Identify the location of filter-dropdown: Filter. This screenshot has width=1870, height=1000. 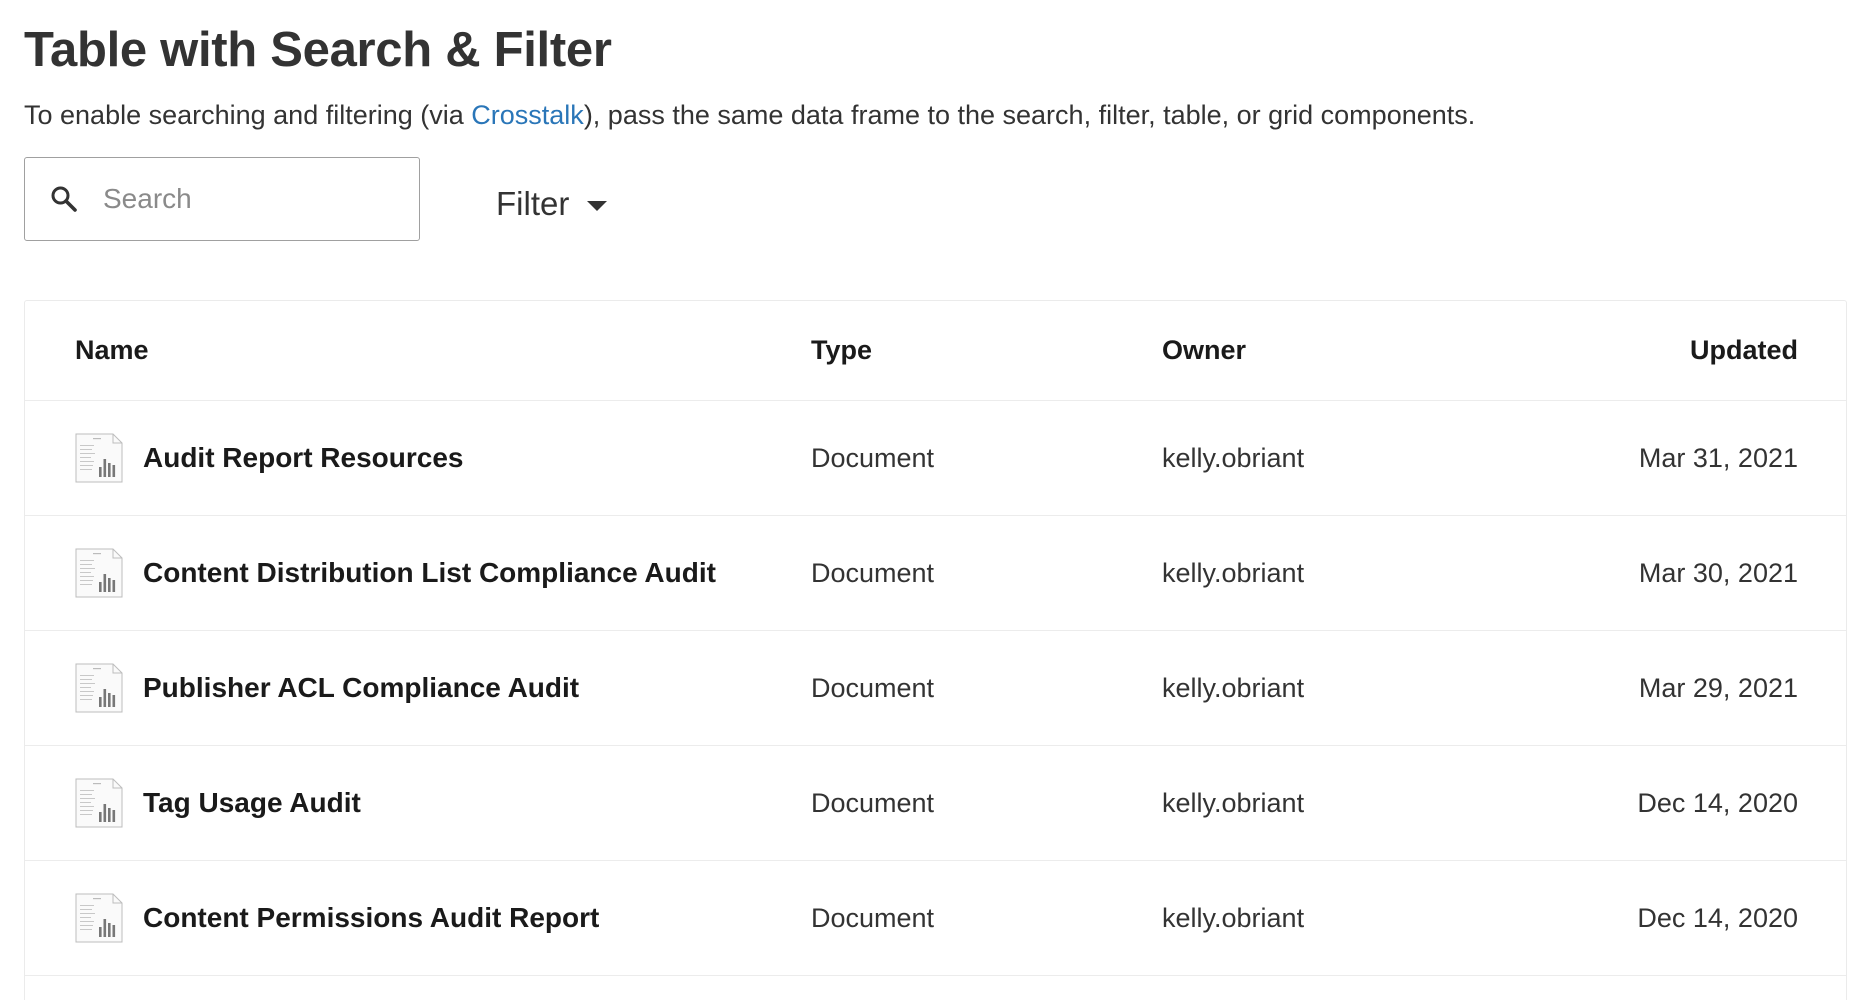
(552, 204).